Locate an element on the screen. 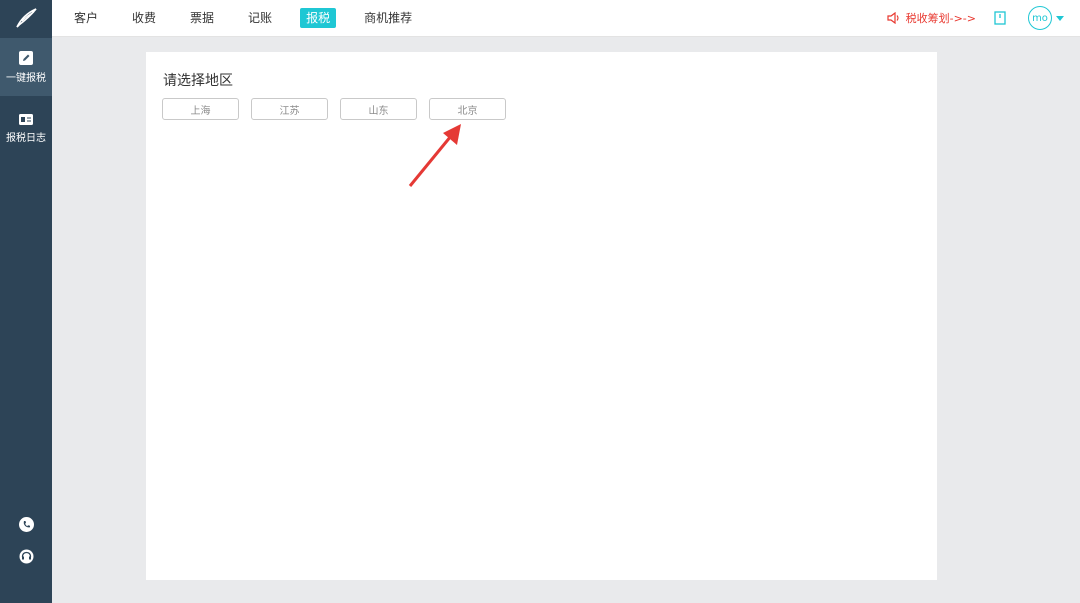 This screenshot has width=1080, height=603. log-card-icon is located at coordinates (26, 119).